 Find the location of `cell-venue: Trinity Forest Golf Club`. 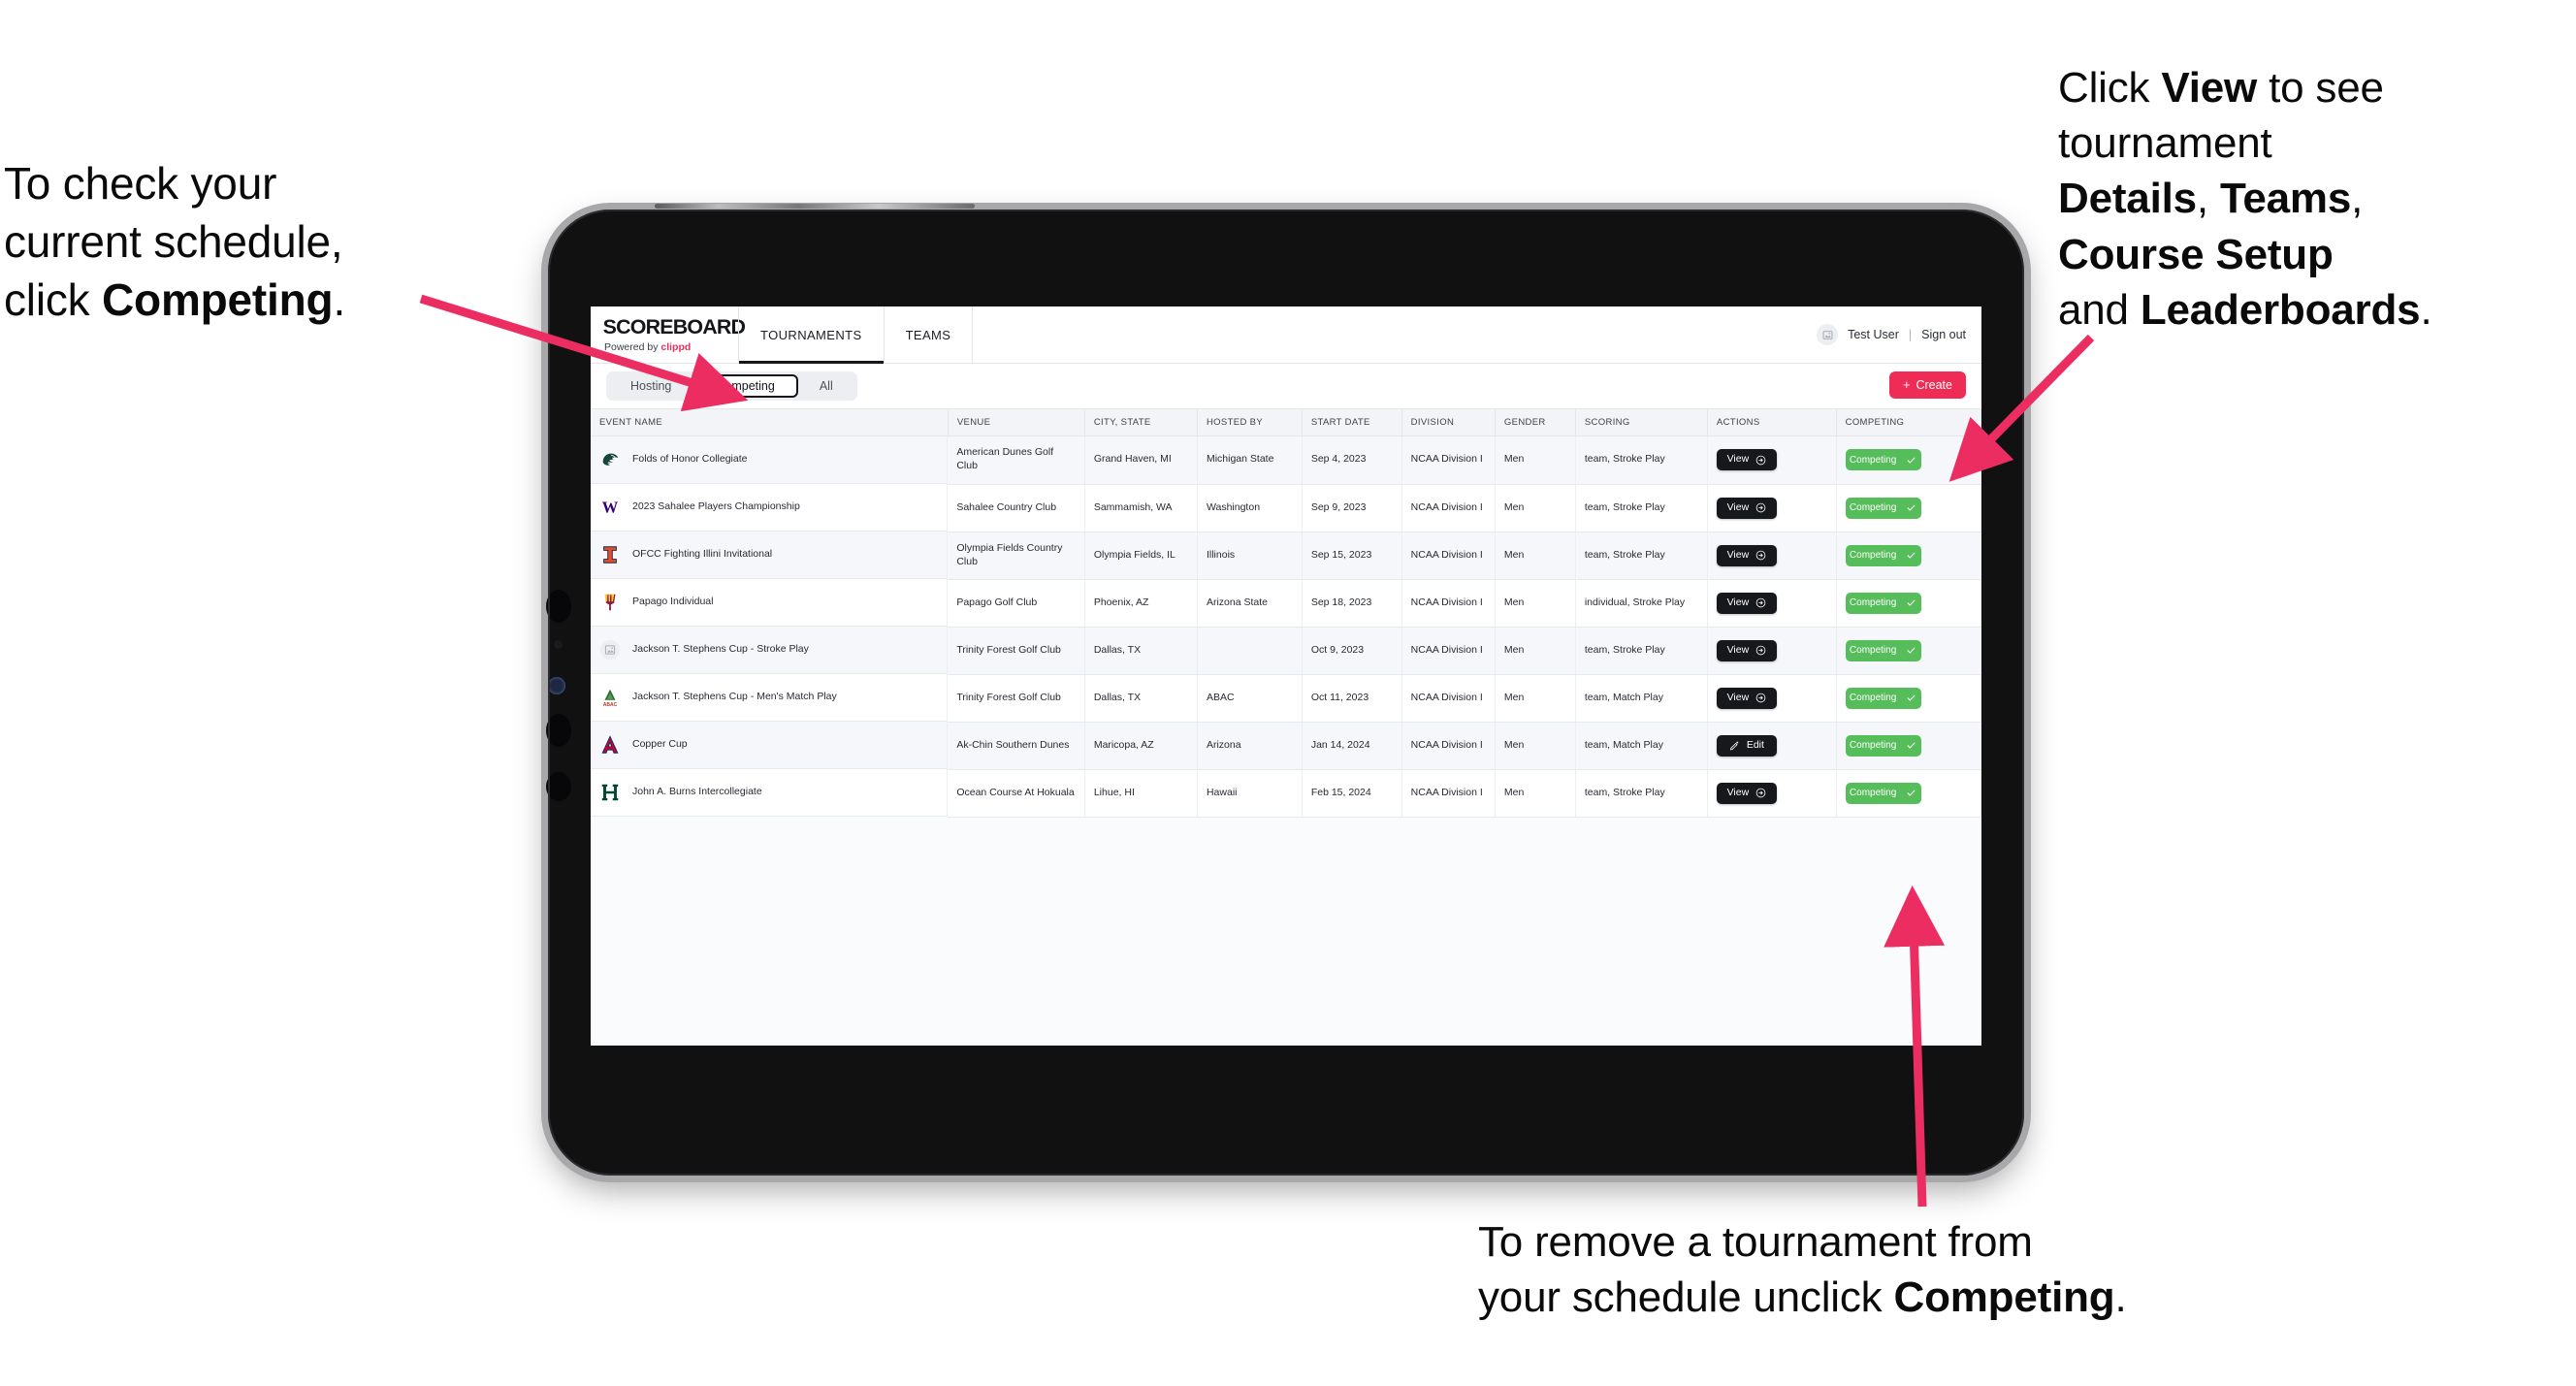

cell-venue: Trinity Forest Golf Club is located at coordinates (1016, 698).